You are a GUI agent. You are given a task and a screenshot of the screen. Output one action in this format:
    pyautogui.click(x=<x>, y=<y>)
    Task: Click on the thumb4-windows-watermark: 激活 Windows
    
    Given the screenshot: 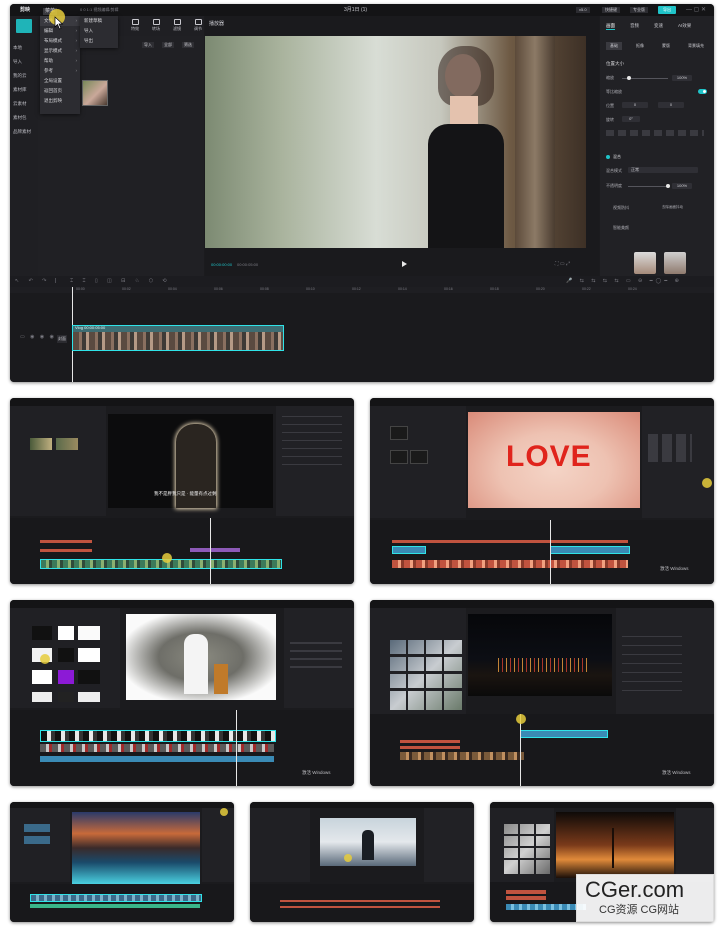 What is the action you would take?
    pyautogui.click(x=676, y=772)
    